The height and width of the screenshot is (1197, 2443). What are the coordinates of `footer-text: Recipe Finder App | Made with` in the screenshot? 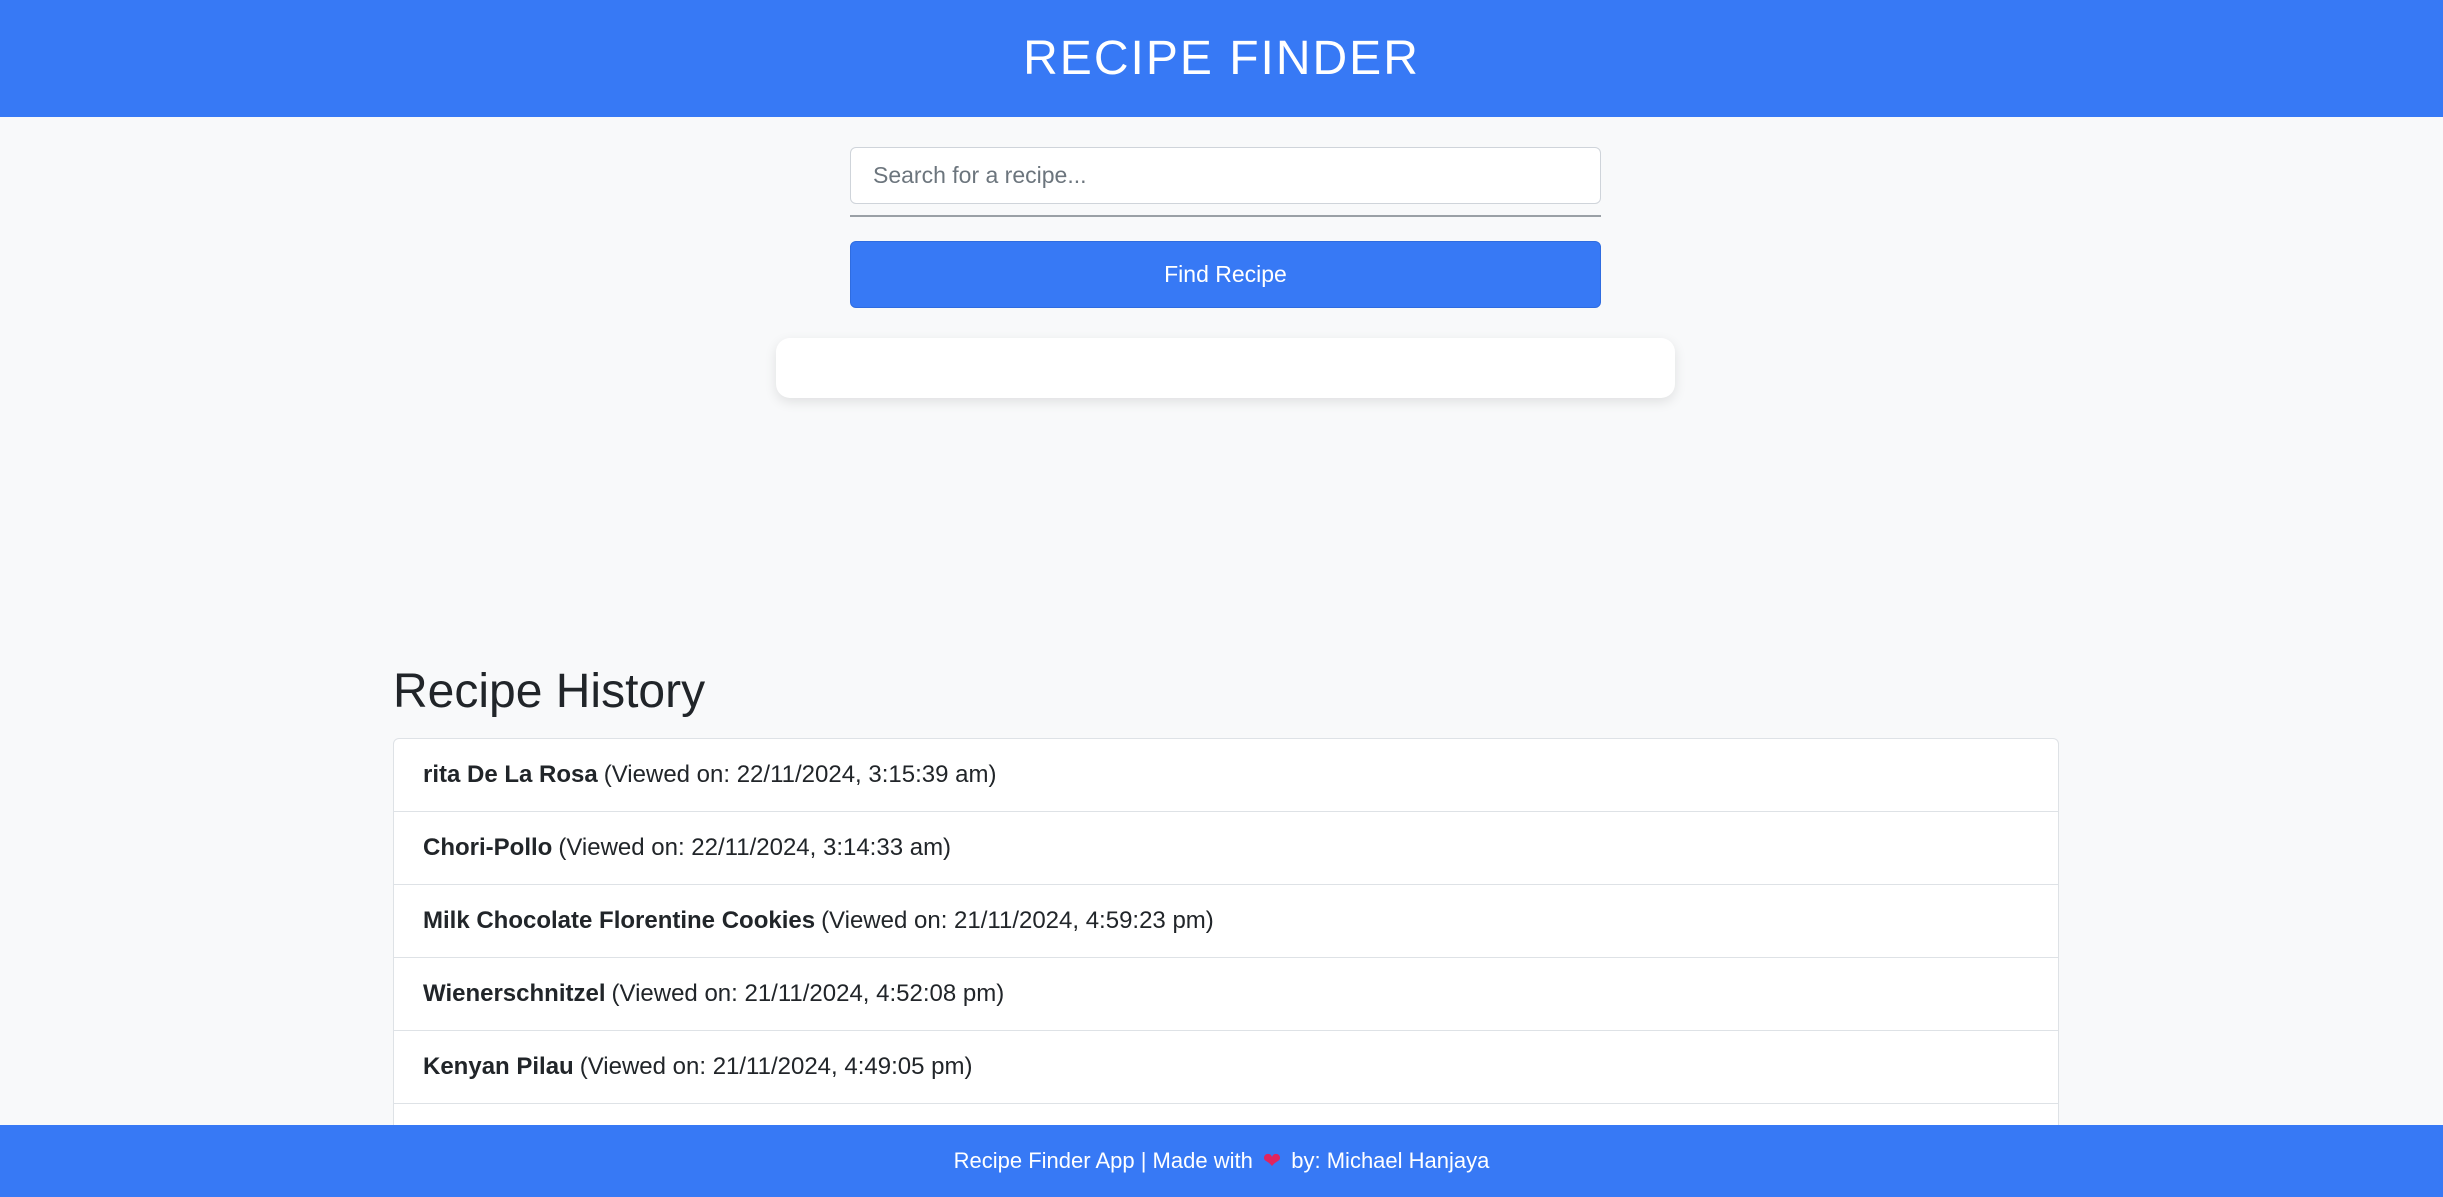 It's located at (1103, 1160).